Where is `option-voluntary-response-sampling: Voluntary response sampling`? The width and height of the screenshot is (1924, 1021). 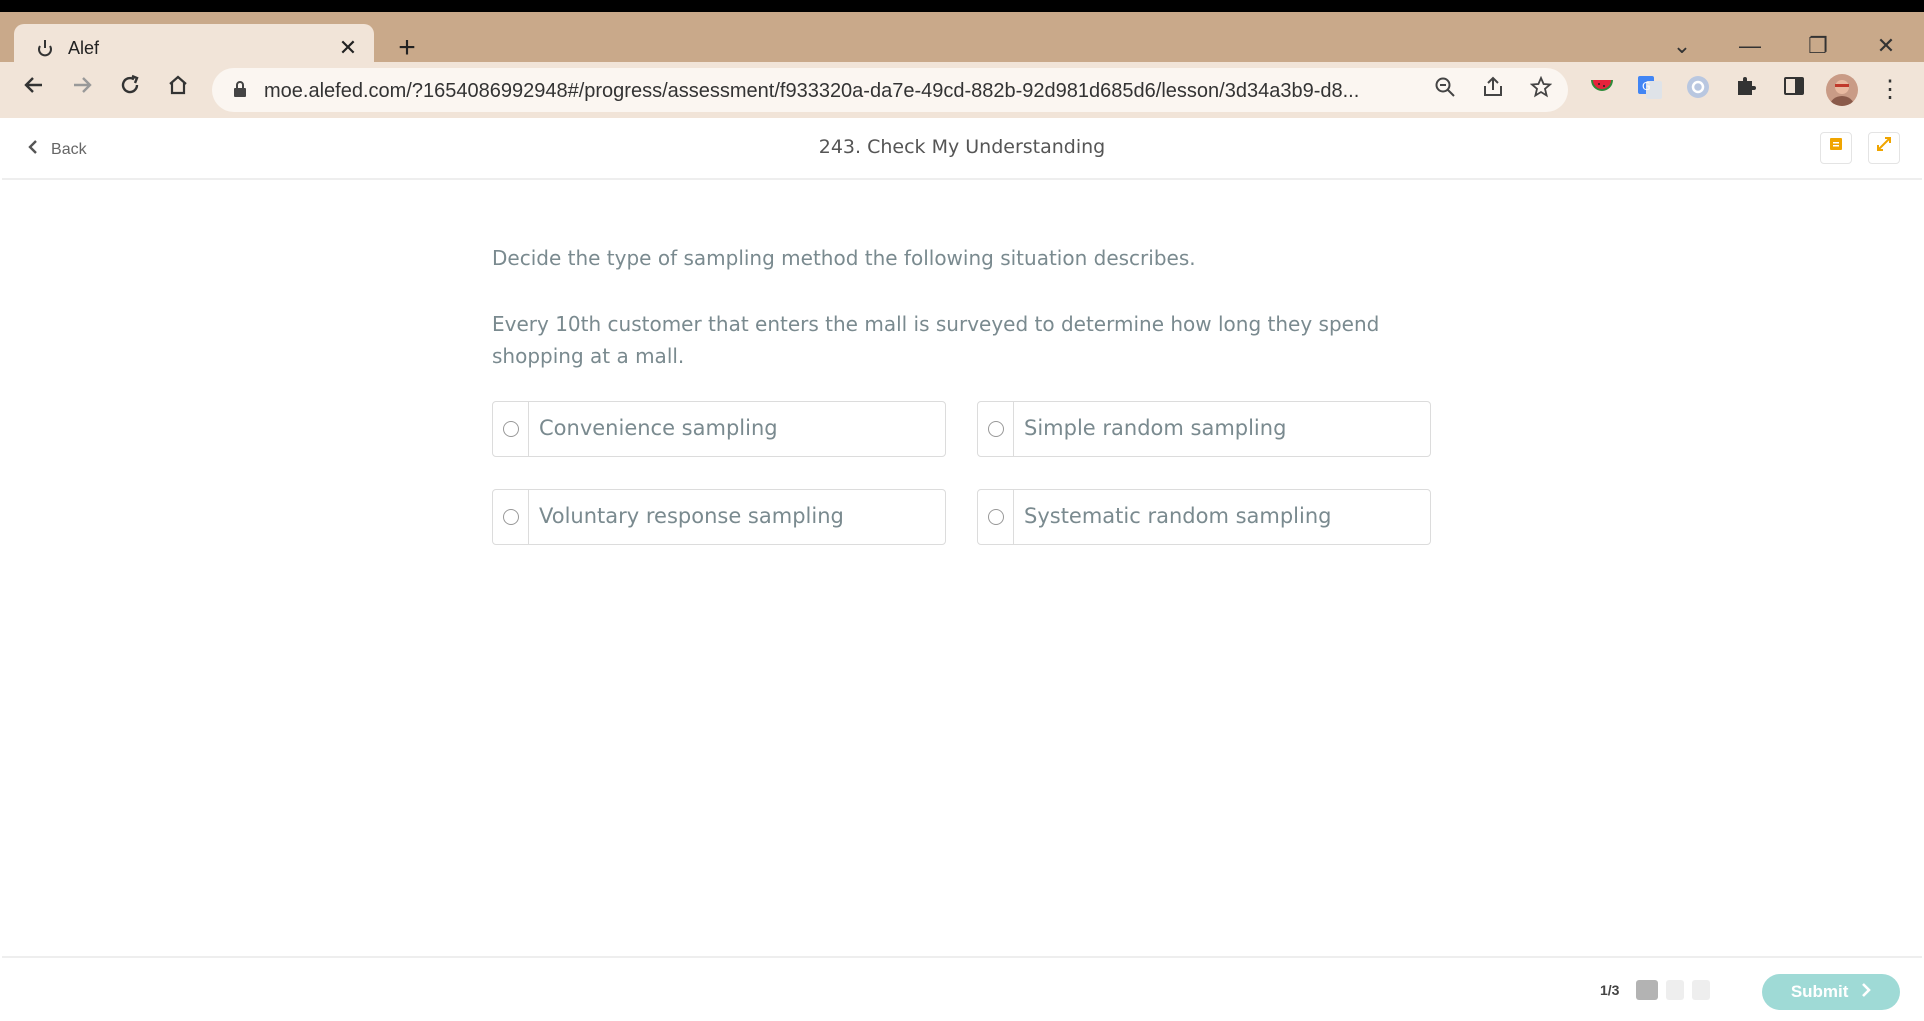
option-voluntary-response-sampling: Voluntary response sampling is located at coordinates (719, 517).